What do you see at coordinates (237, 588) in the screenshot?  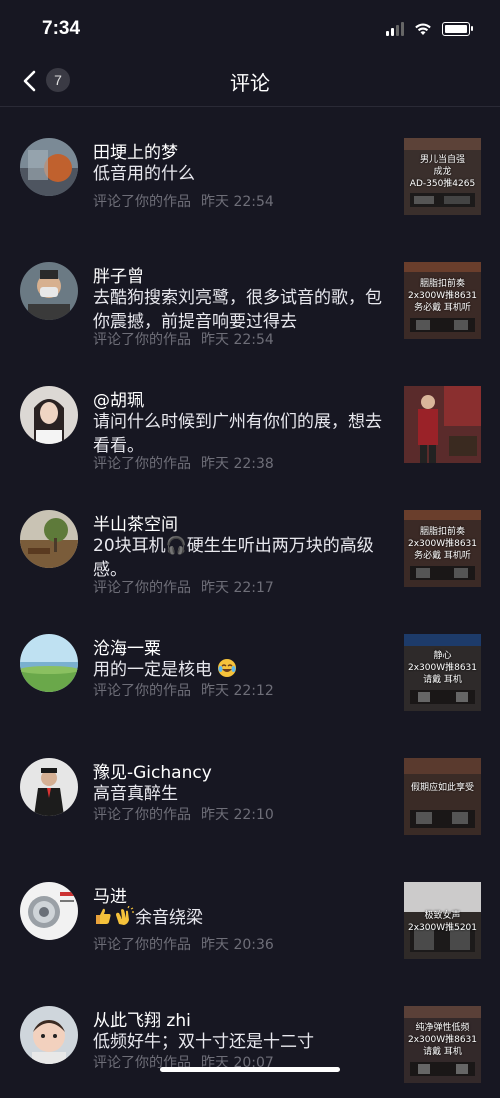 I see `timestamp: 昨天 22:17` at bounding box center [237, 588].